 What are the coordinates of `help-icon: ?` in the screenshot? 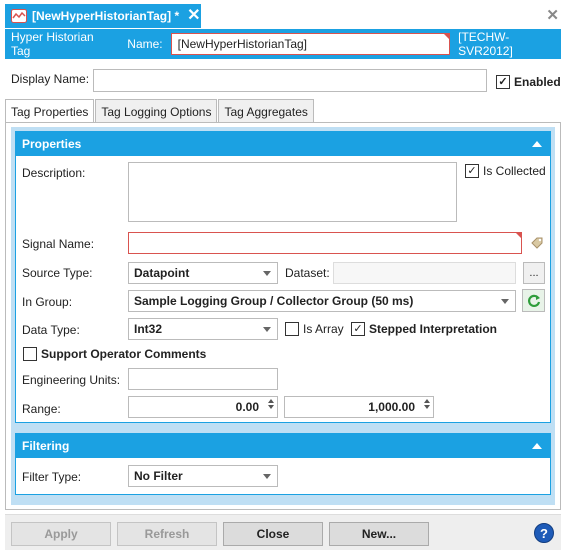 It's located at (544, 533).